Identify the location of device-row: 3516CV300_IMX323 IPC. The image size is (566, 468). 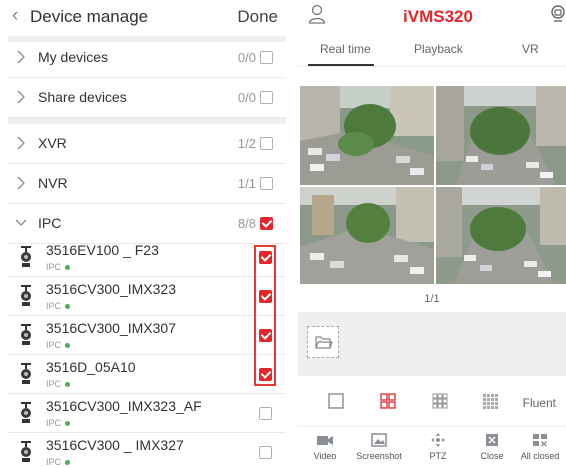
(147, 296).